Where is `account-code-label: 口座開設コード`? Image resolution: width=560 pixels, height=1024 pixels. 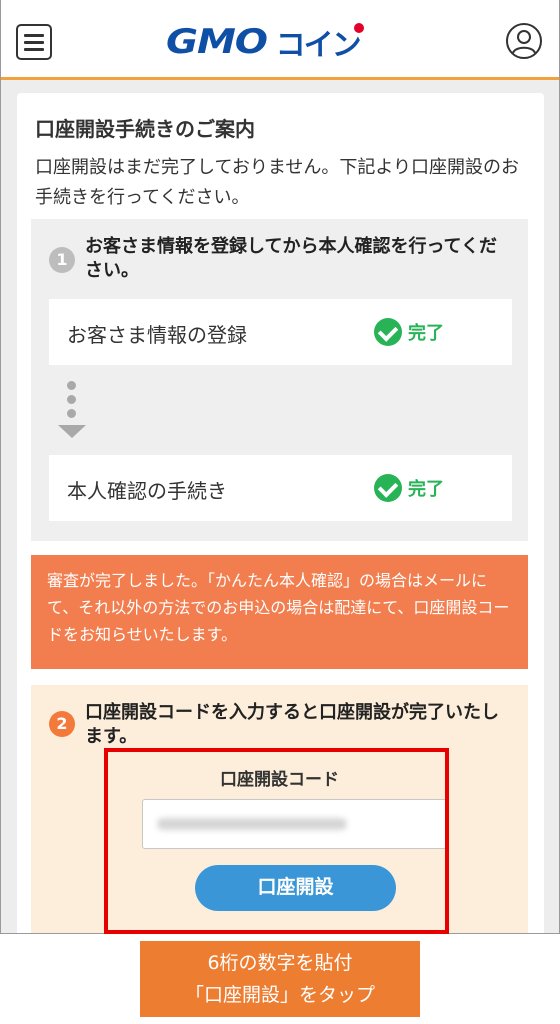 account-code-label: 口座開設コード is located at coordinates (279, 780).